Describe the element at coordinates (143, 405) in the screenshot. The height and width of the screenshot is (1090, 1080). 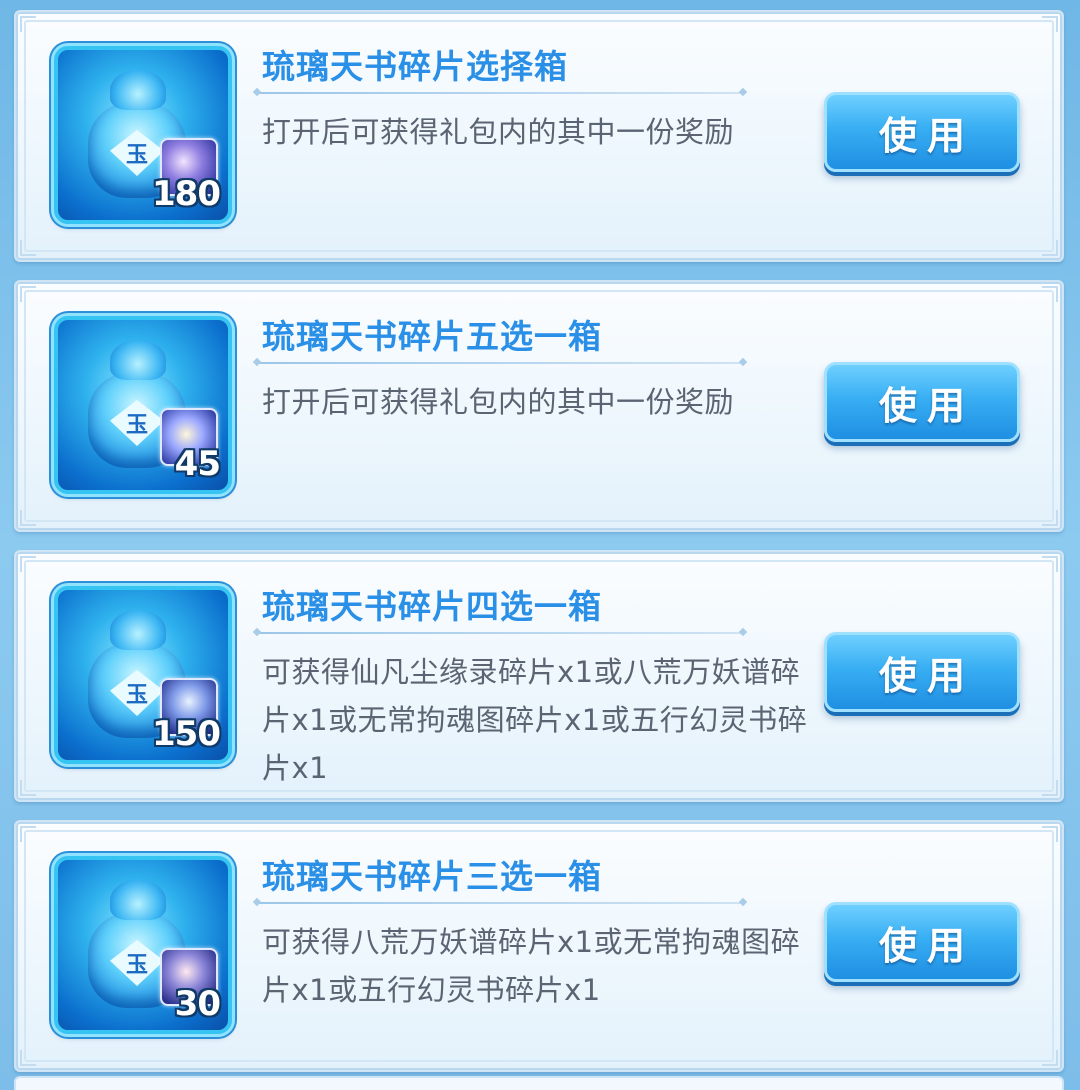
I see `jade-bag-icon: 玉 45` at that location.